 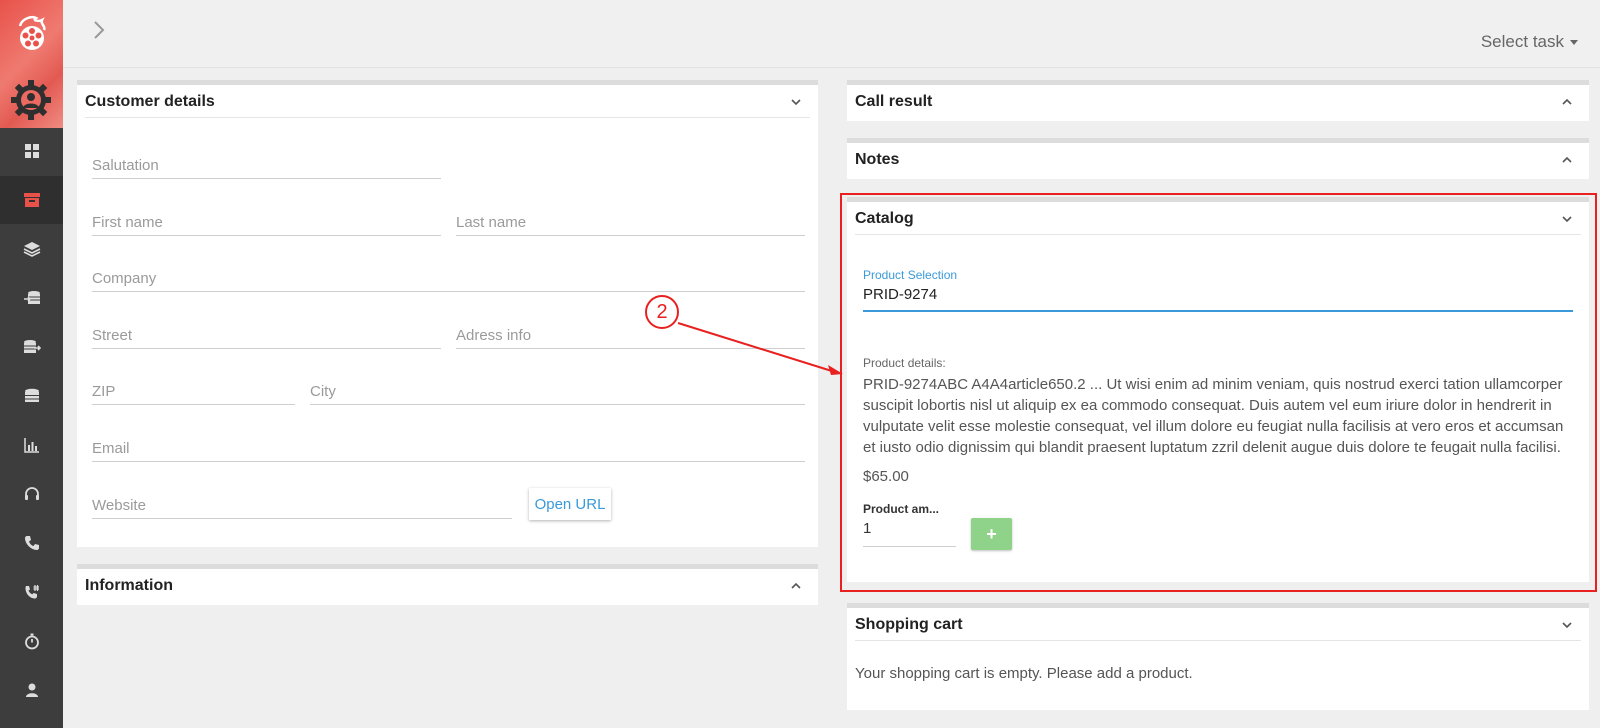 What do you see at coordinates (630, 335) in the screenshot?
I see `address-info-input` at bounding box center [630, 335].